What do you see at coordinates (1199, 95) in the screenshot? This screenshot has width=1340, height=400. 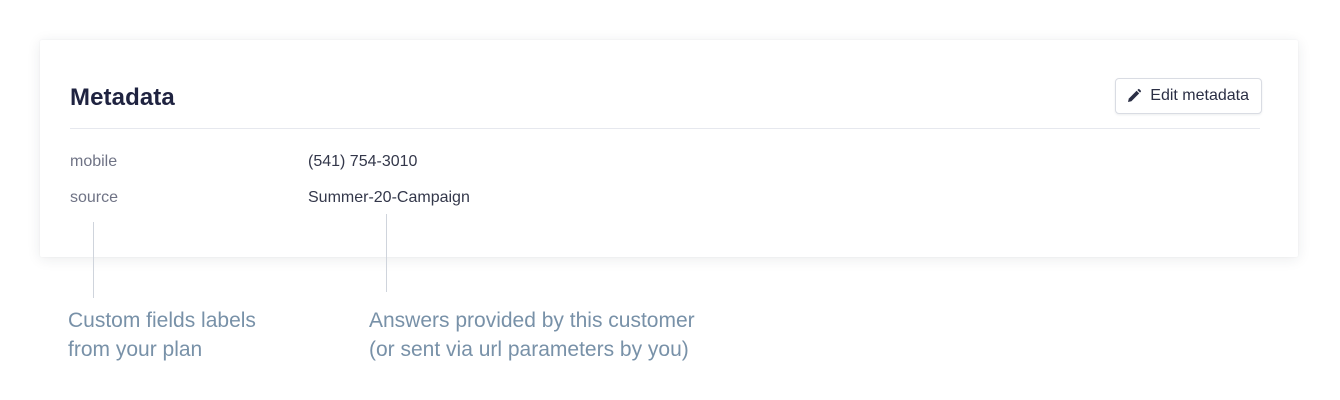 I see `edit-metadata-label: Edit metadata` at bounding box center [1199, 95].